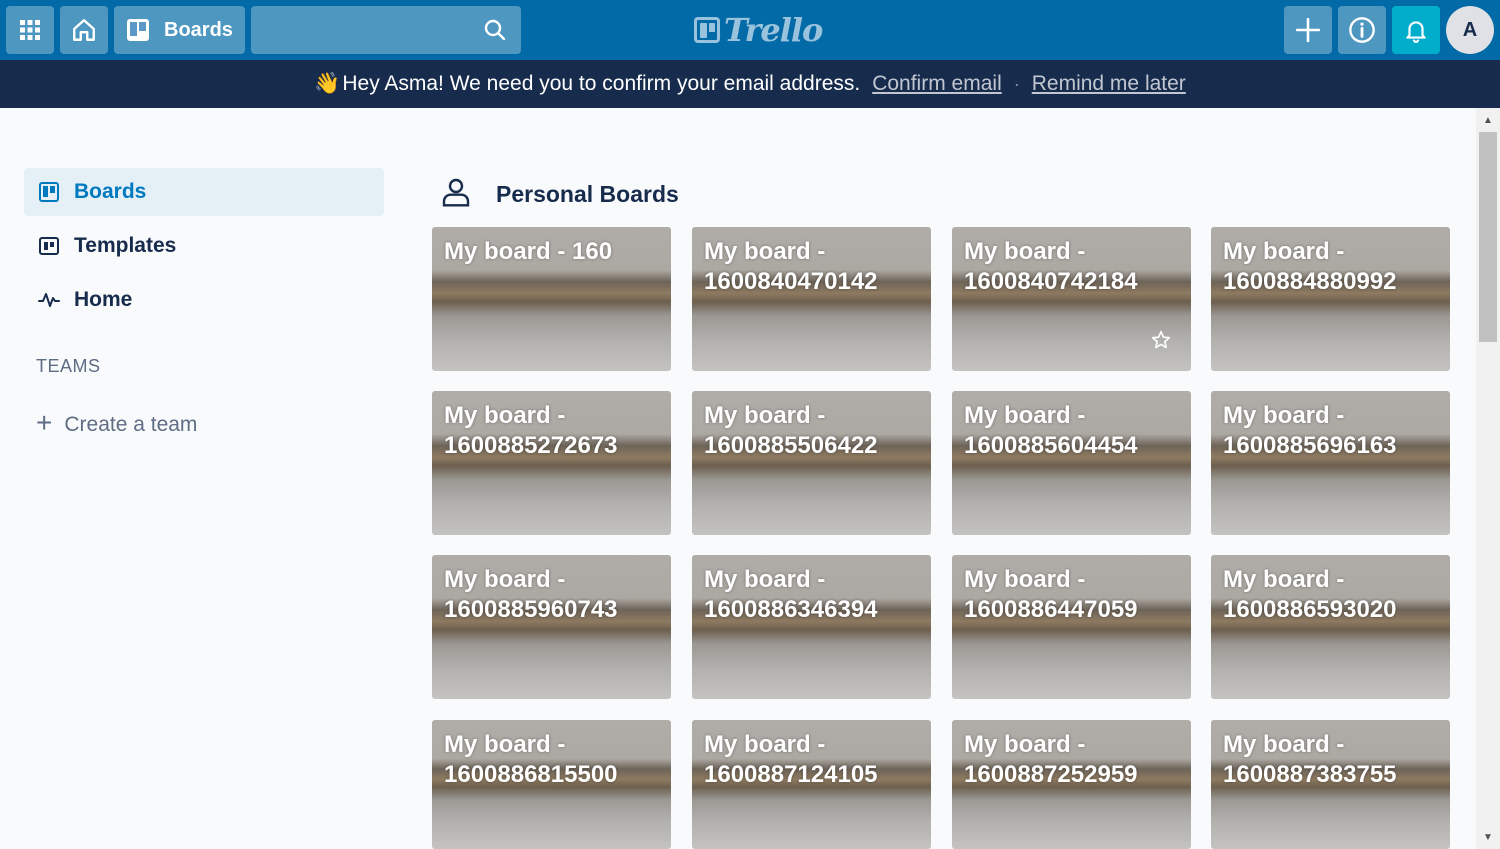 The width and height of the screenshot is (1500, 849). Describe the element at coordinates (495, 32) in the screenshot. I see `search-icon` at that location.